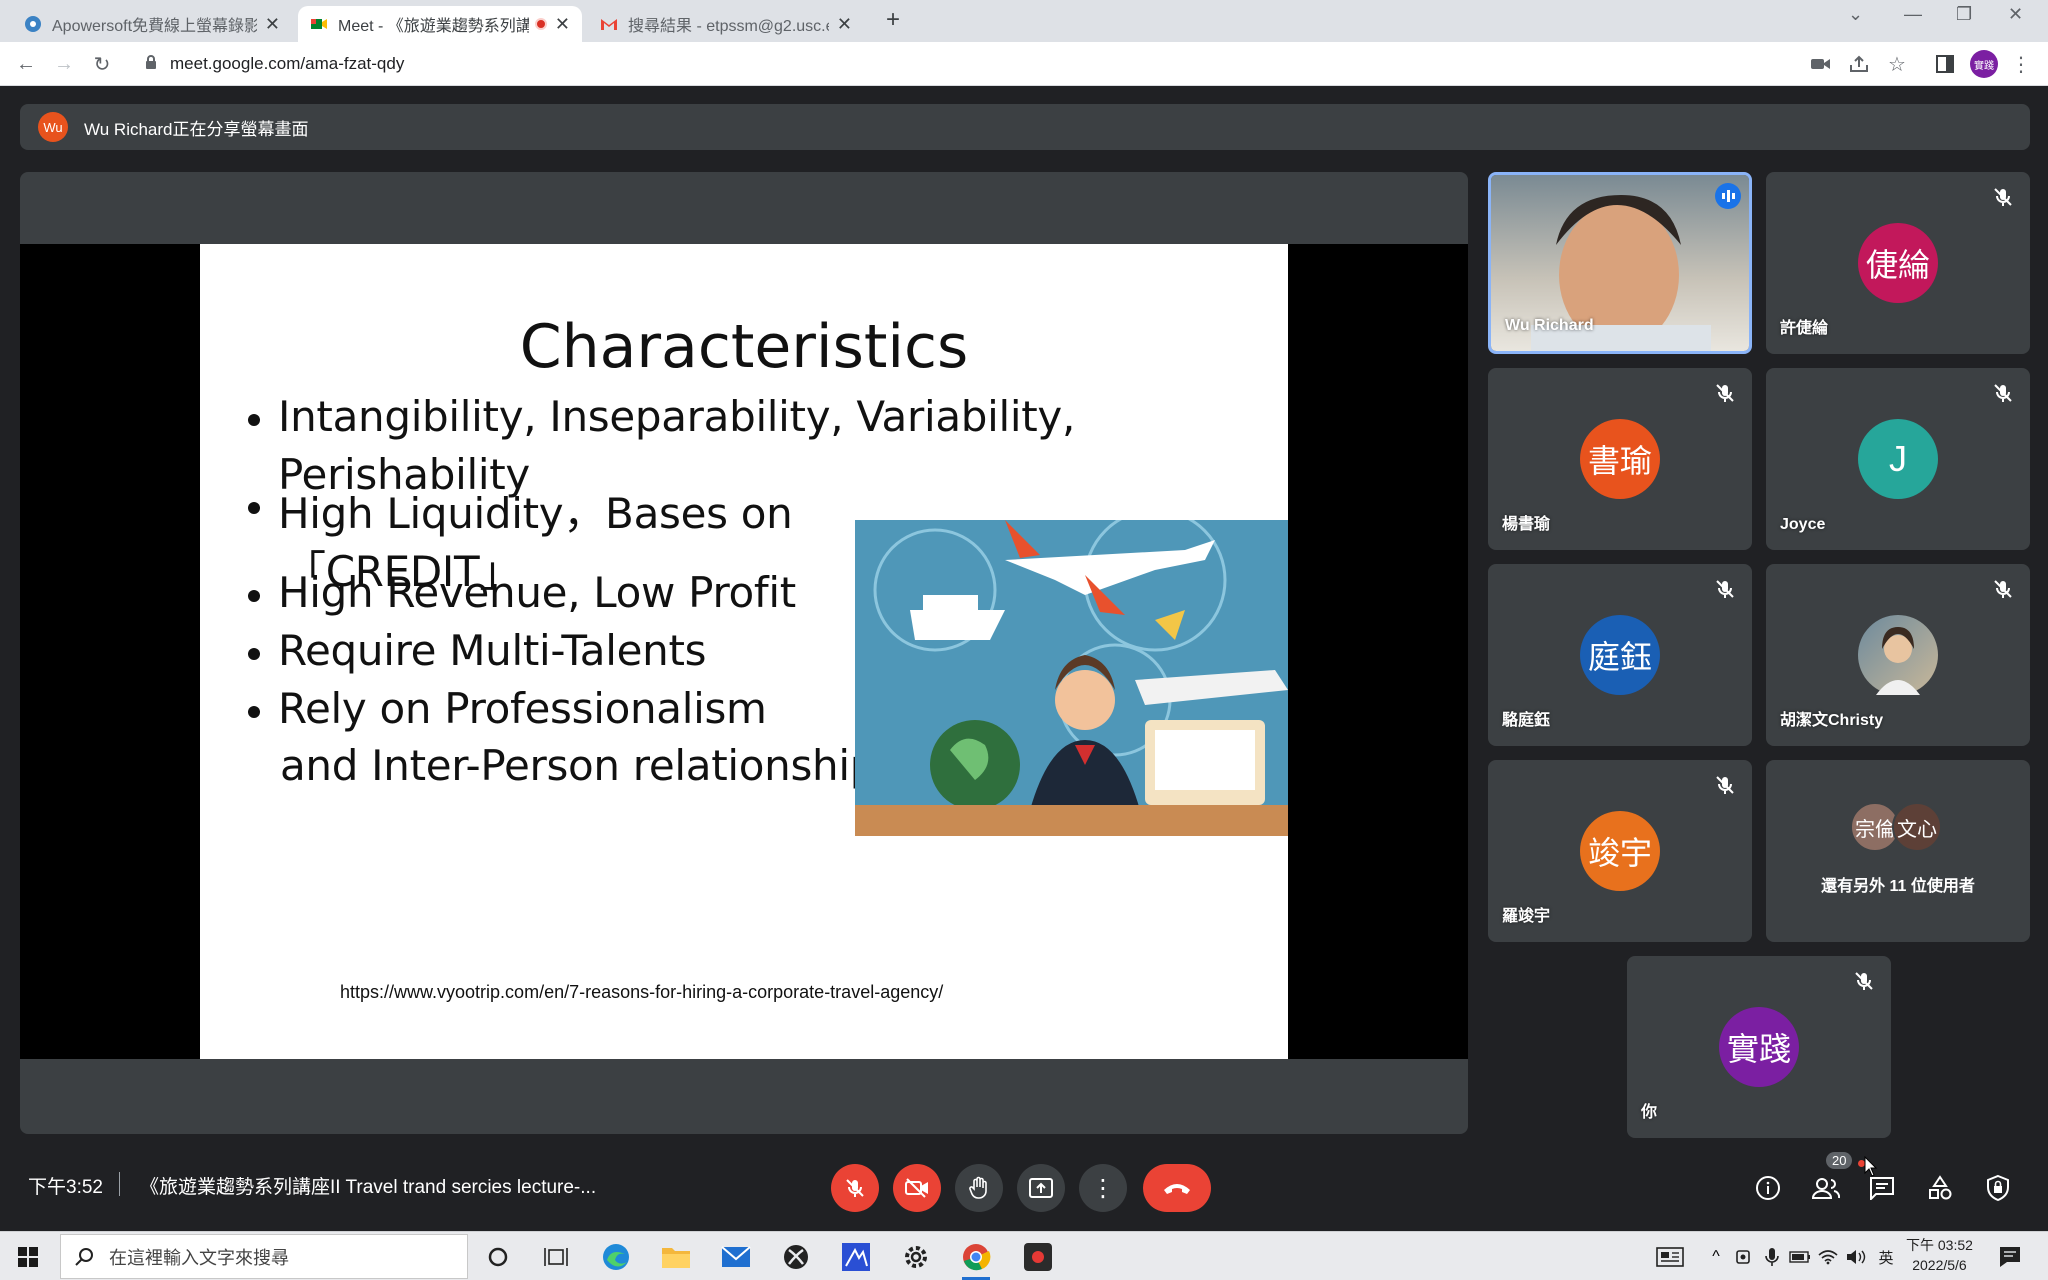 The image size is (2048, 1280). What do you see at coordinates (535, 513) in the screenshot?
I see `slide-bullet: High Liquidity，Bases on` at bounding box center [535, 513].